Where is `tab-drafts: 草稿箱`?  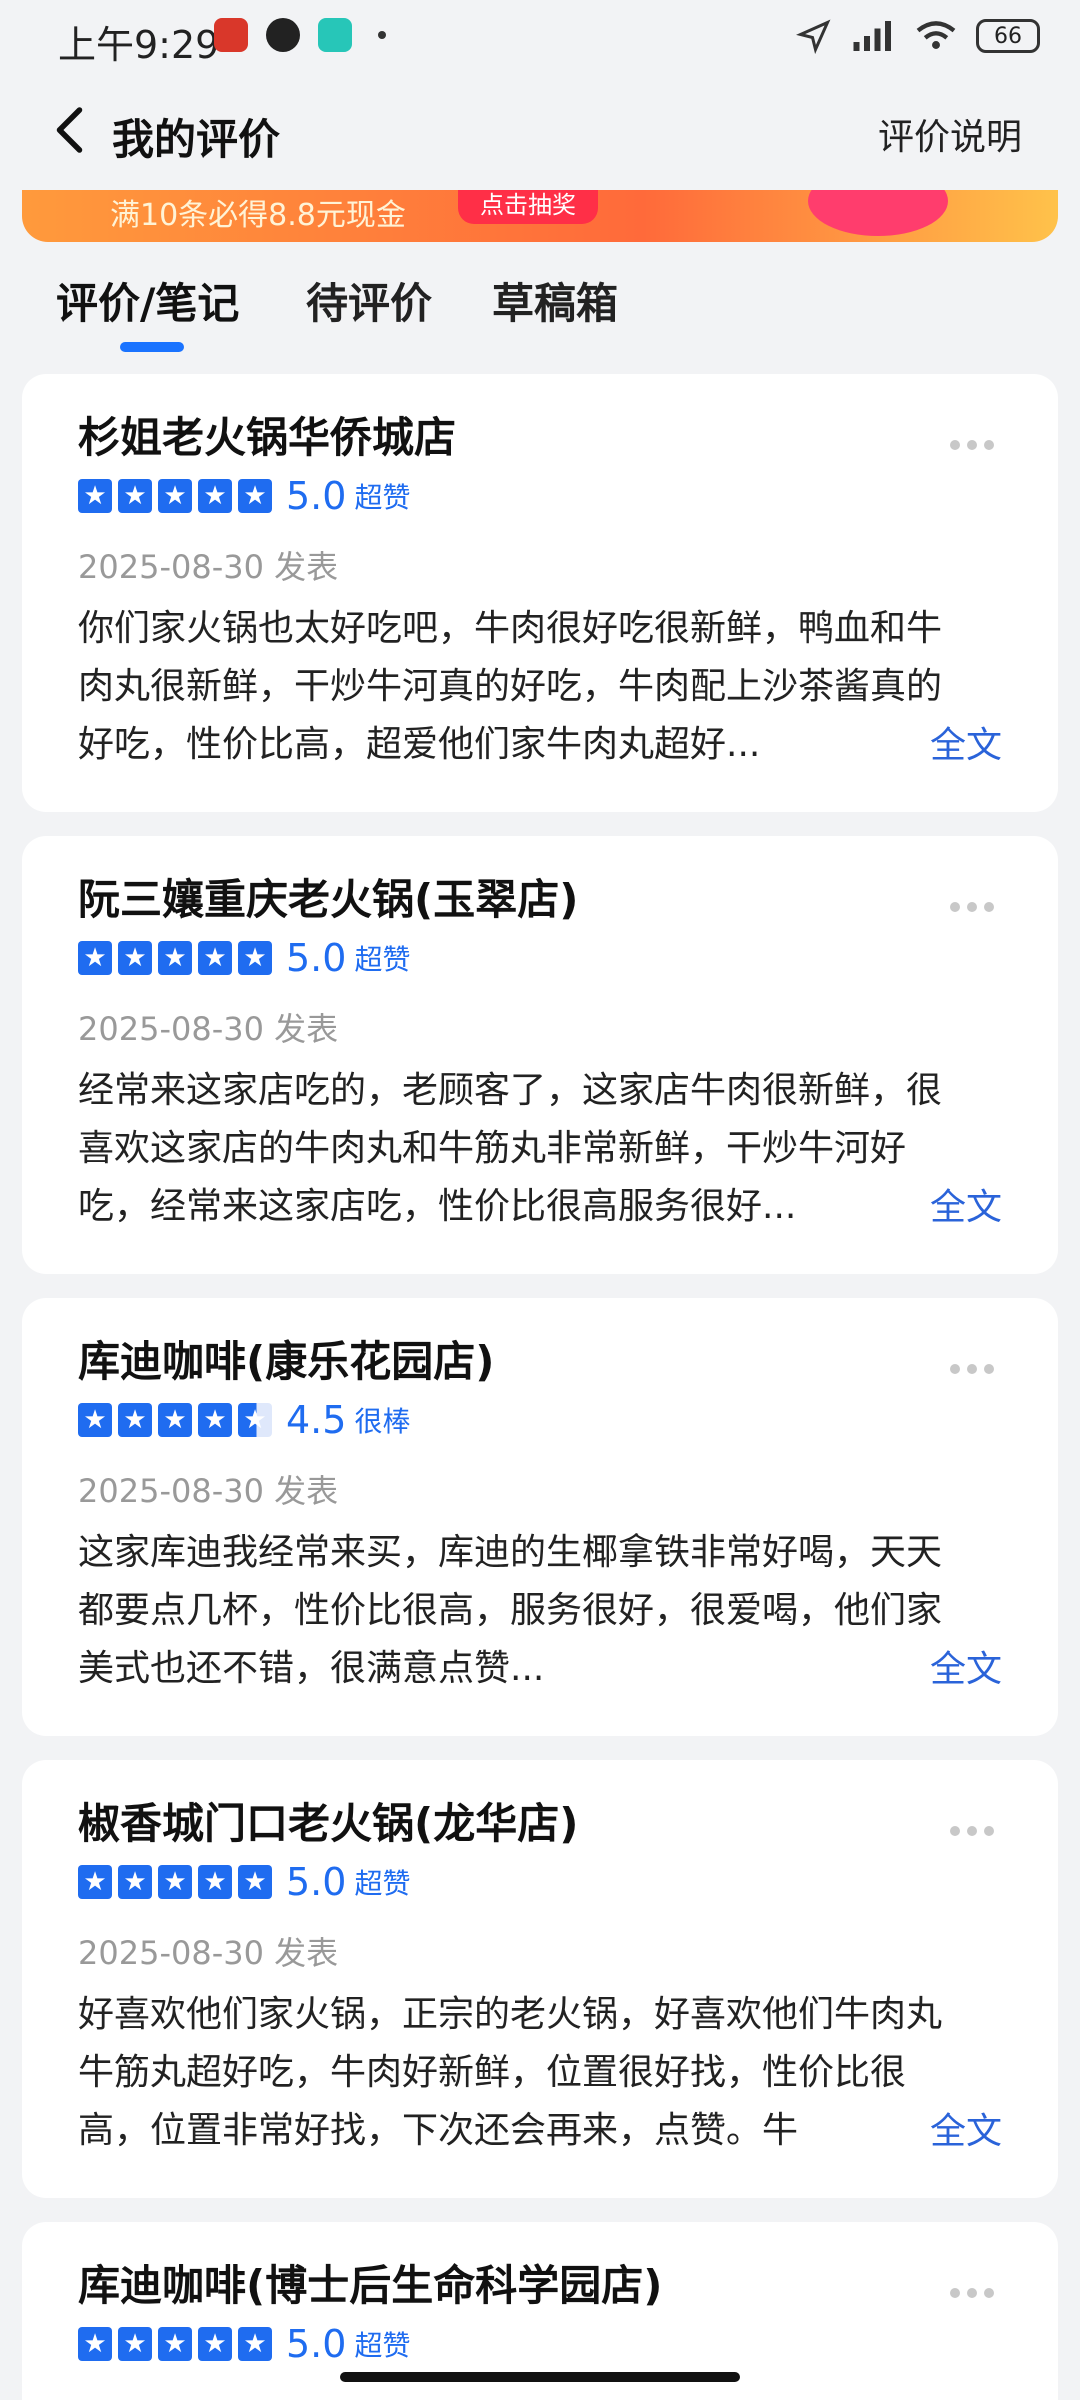
tab-drafts: 草稿箱 is located at coordinates (555, 300).